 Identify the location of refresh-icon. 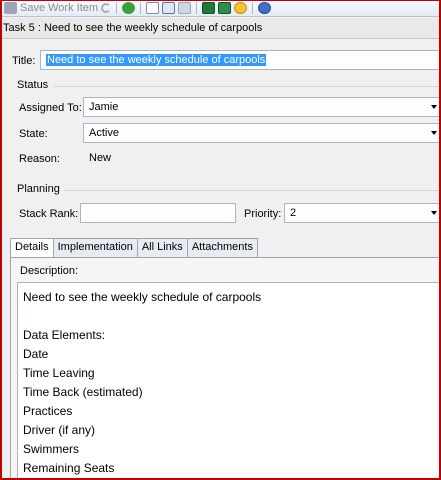
(129, 8).